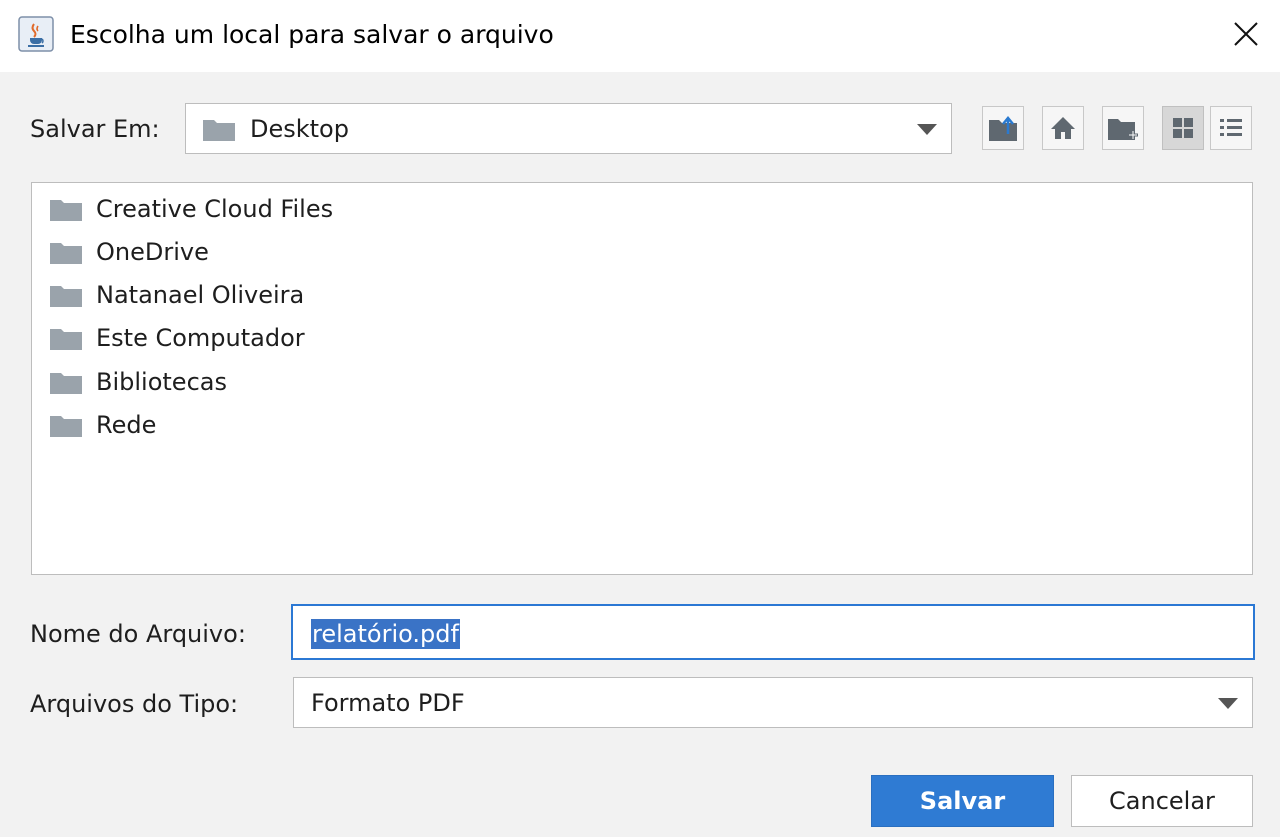 Image resolution: width=1280 pixels, height=837 pixels. Describe the element at coordinates (152, 252) in the screenshot. I see `list-item-label: OneDrive` at that location.